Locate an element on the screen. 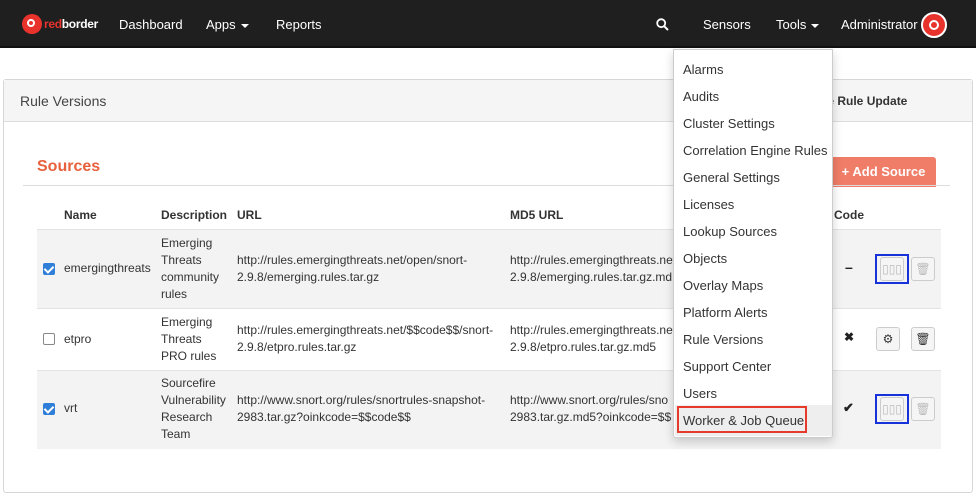  nav-tools: Tools is located at coordinates (798, 24).